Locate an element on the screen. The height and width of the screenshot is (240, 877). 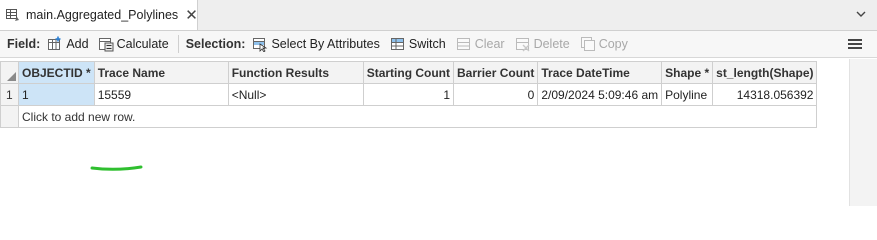
select-all-corner is located at coordinates (9, 72).